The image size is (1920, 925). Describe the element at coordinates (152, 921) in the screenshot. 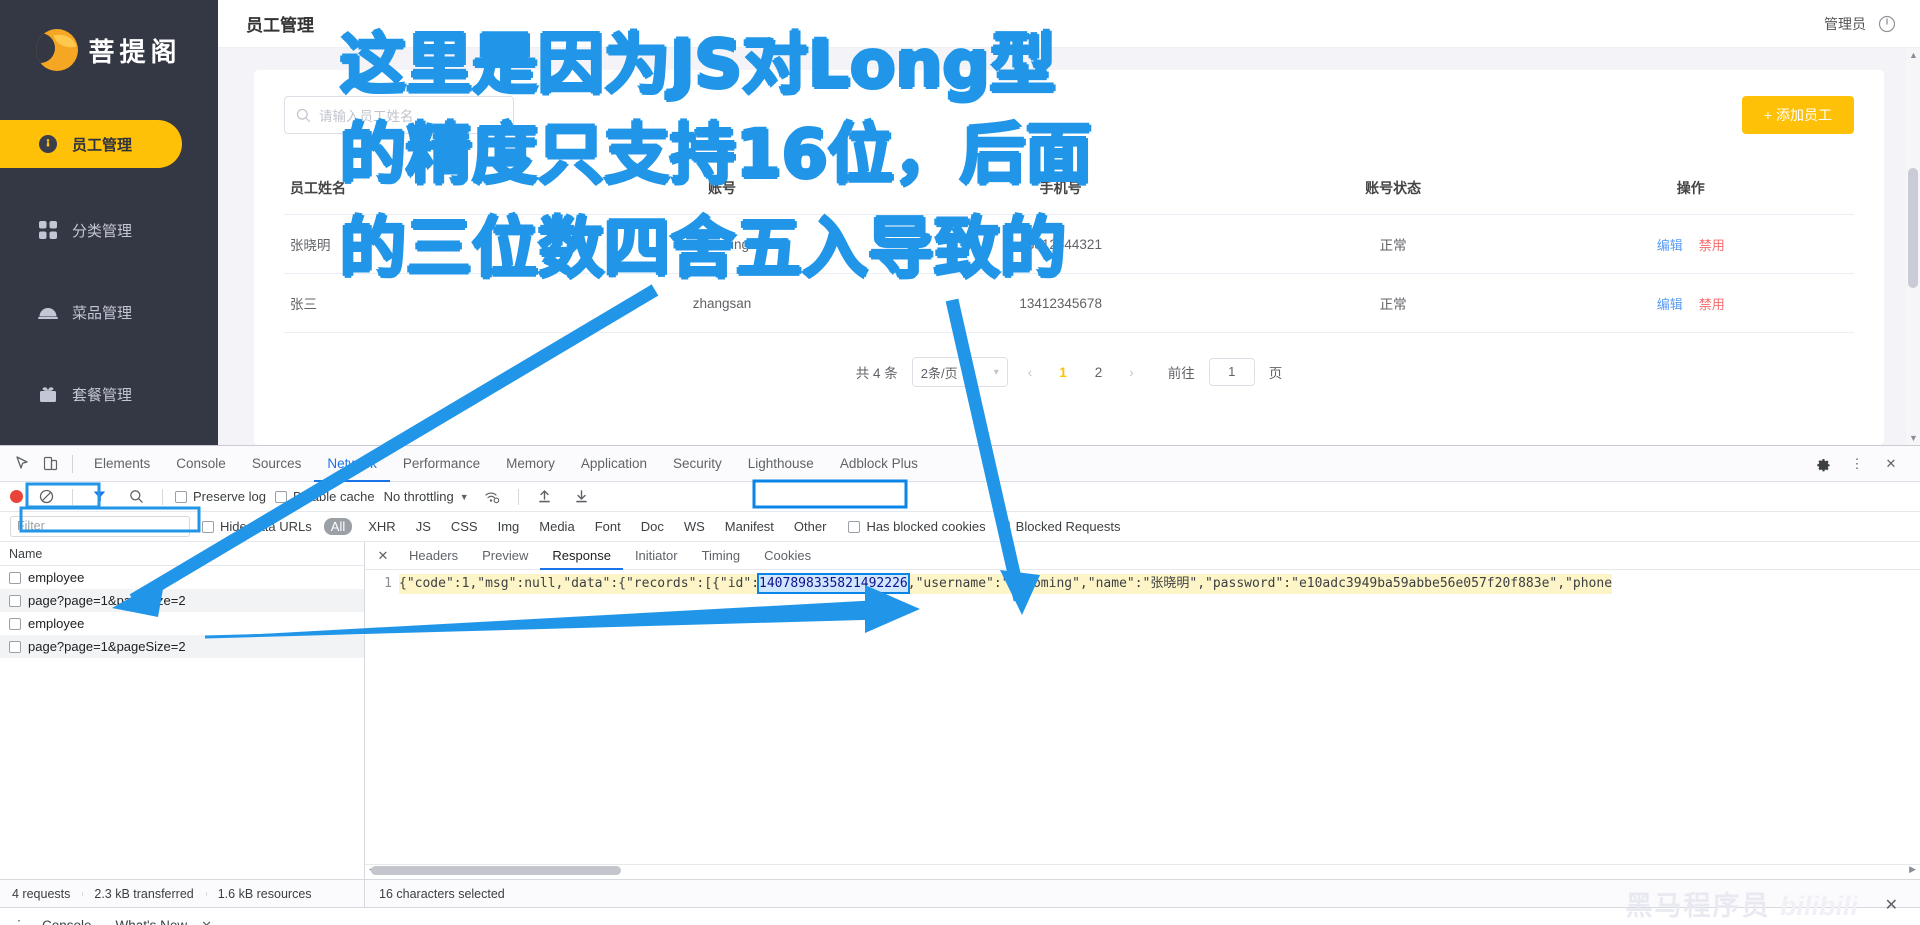

I see `drawer-tab-whats-new: What's New` at that location.